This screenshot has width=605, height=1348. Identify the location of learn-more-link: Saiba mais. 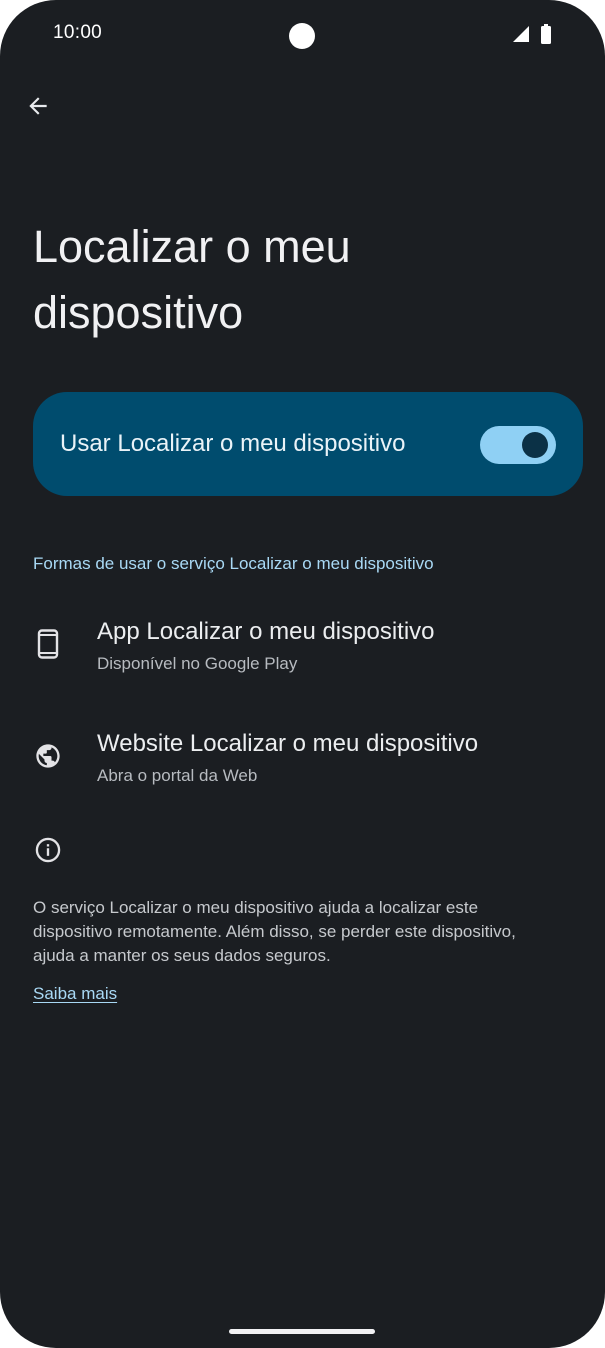
(75, 994).